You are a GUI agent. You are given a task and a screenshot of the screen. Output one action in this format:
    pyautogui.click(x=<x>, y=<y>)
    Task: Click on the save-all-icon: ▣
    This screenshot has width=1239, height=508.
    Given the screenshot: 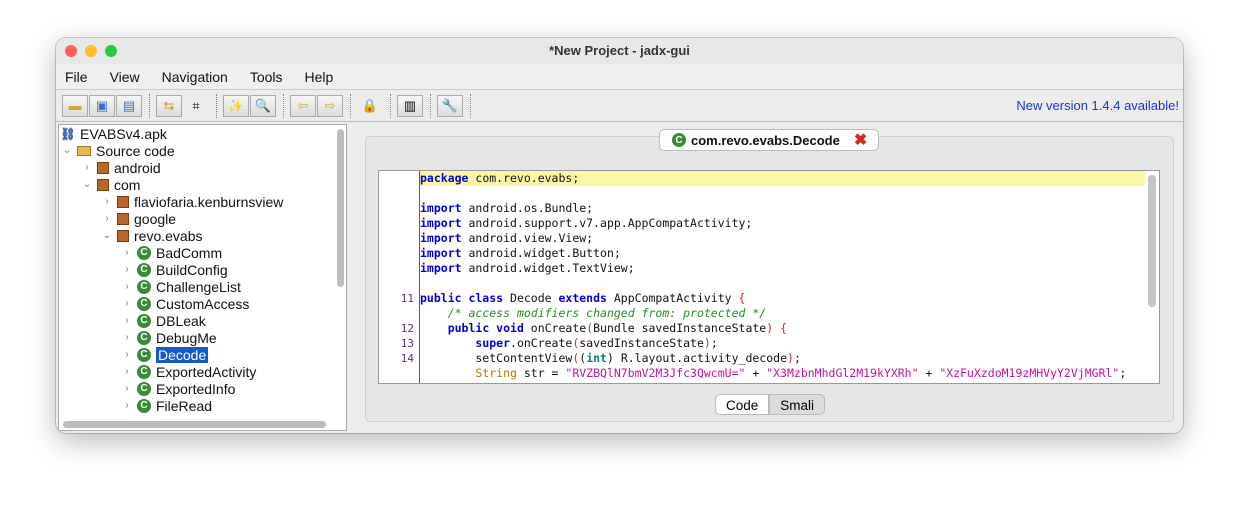 What is the action you would take?
    pyautogui.click(x=102, y=105)
    